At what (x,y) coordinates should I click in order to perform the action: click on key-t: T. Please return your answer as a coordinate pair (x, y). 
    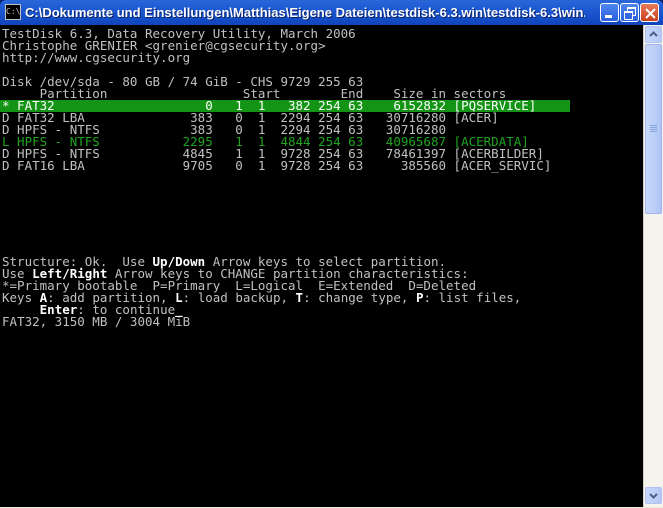
    Looking at the image, I should click on (299, 297).